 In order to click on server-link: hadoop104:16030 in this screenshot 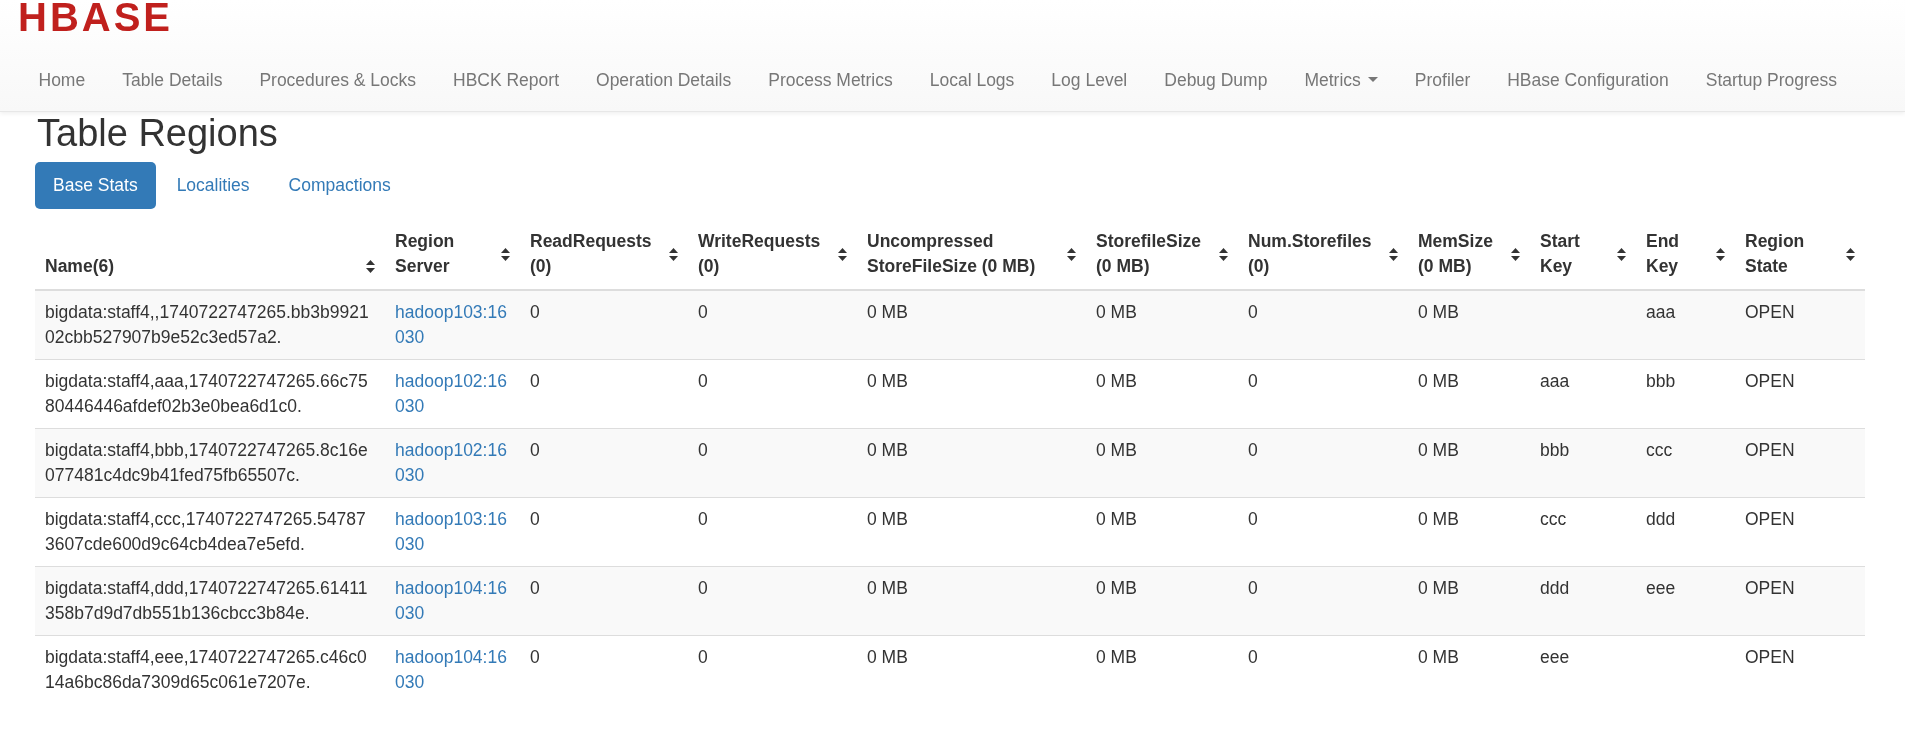, I will do `click(452, 670)`.